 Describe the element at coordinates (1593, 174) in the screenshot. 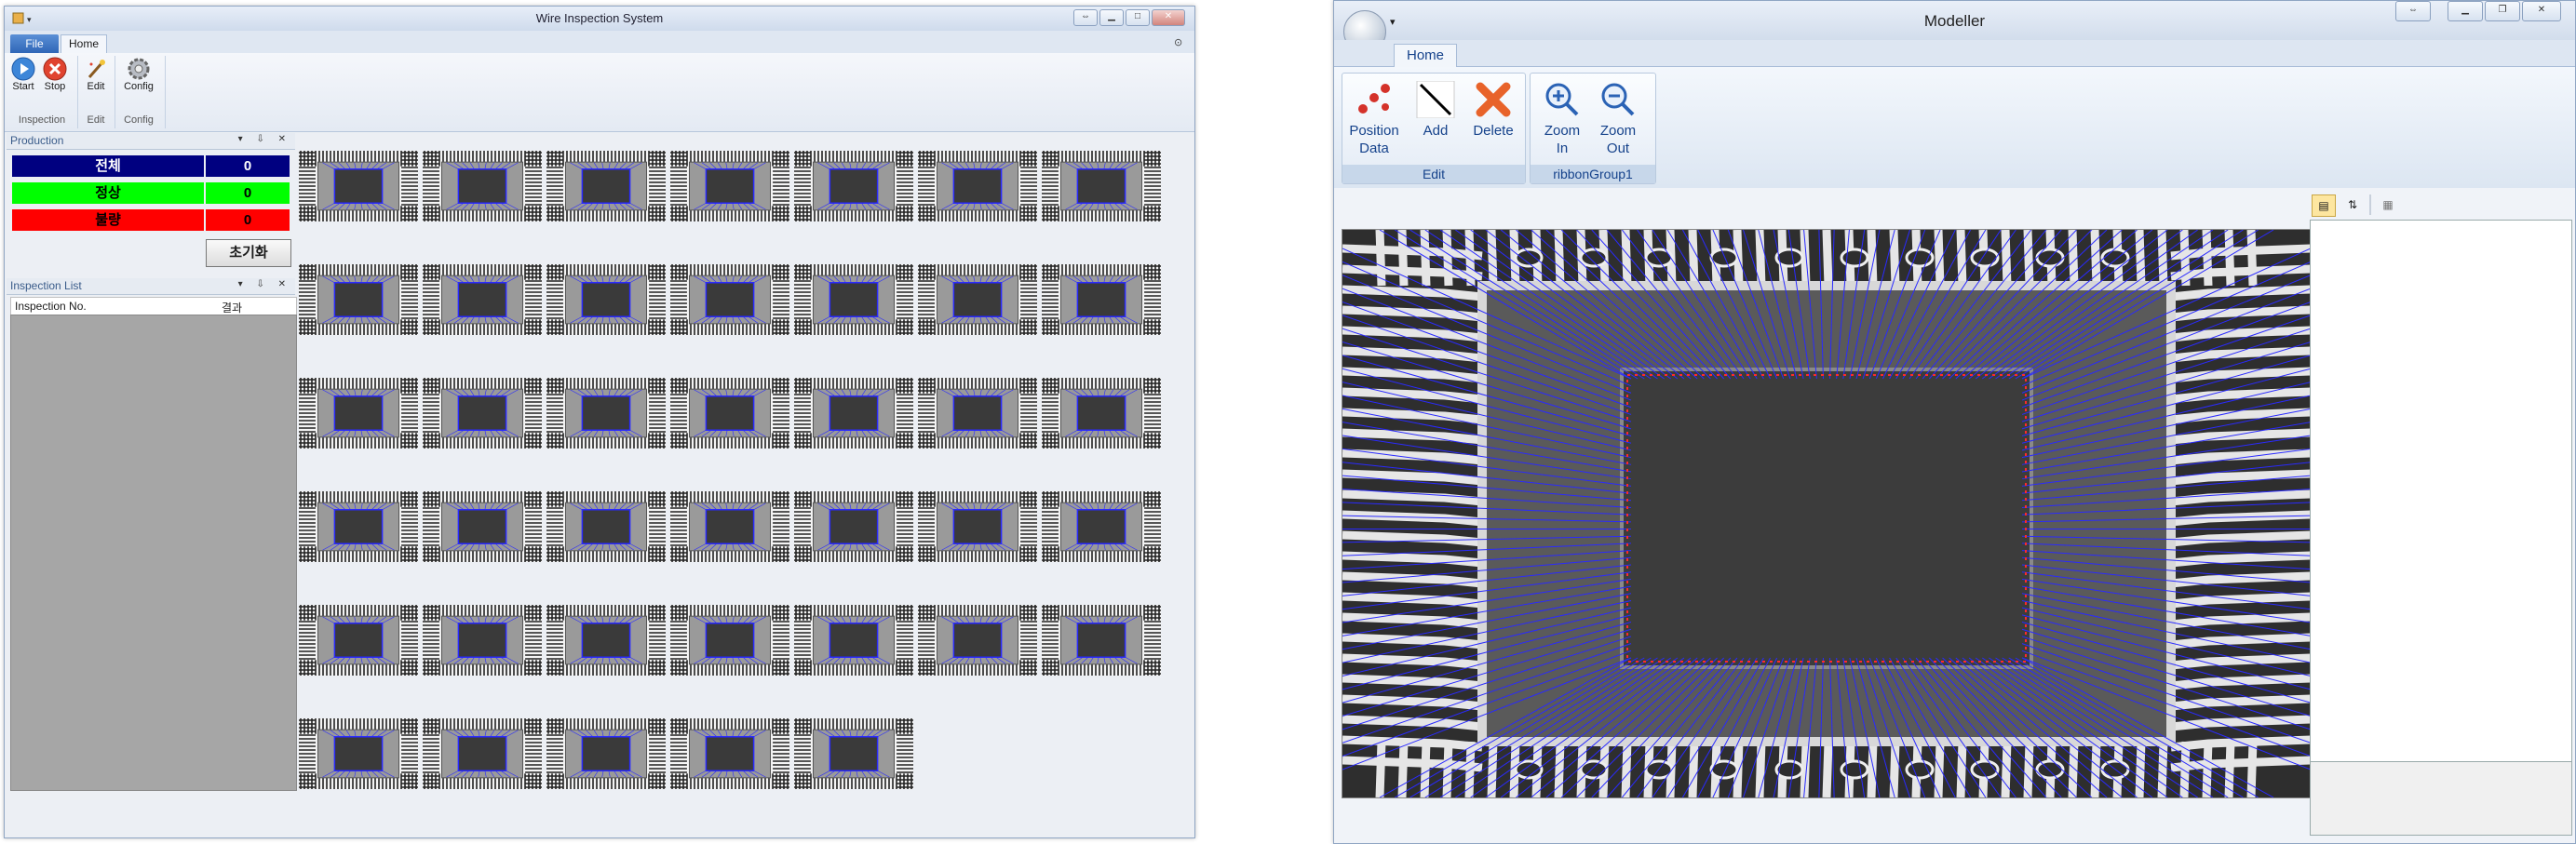

I see `group-label-ribbongroup1: ribbonGroup1` at that location.